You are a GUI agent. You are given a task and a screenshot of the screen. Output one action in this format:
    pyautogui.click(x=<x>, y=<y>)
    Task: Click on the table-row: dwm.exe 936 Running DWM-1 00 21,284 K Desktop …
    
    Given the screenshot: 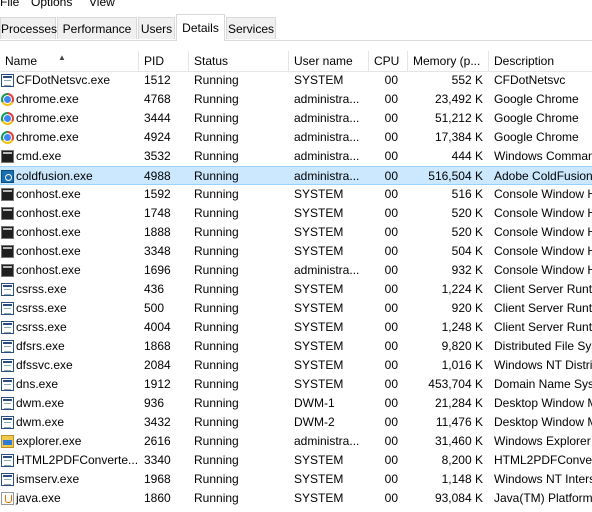 What is the action you would take?
    pyautogui.click(x=296, y=403)
    